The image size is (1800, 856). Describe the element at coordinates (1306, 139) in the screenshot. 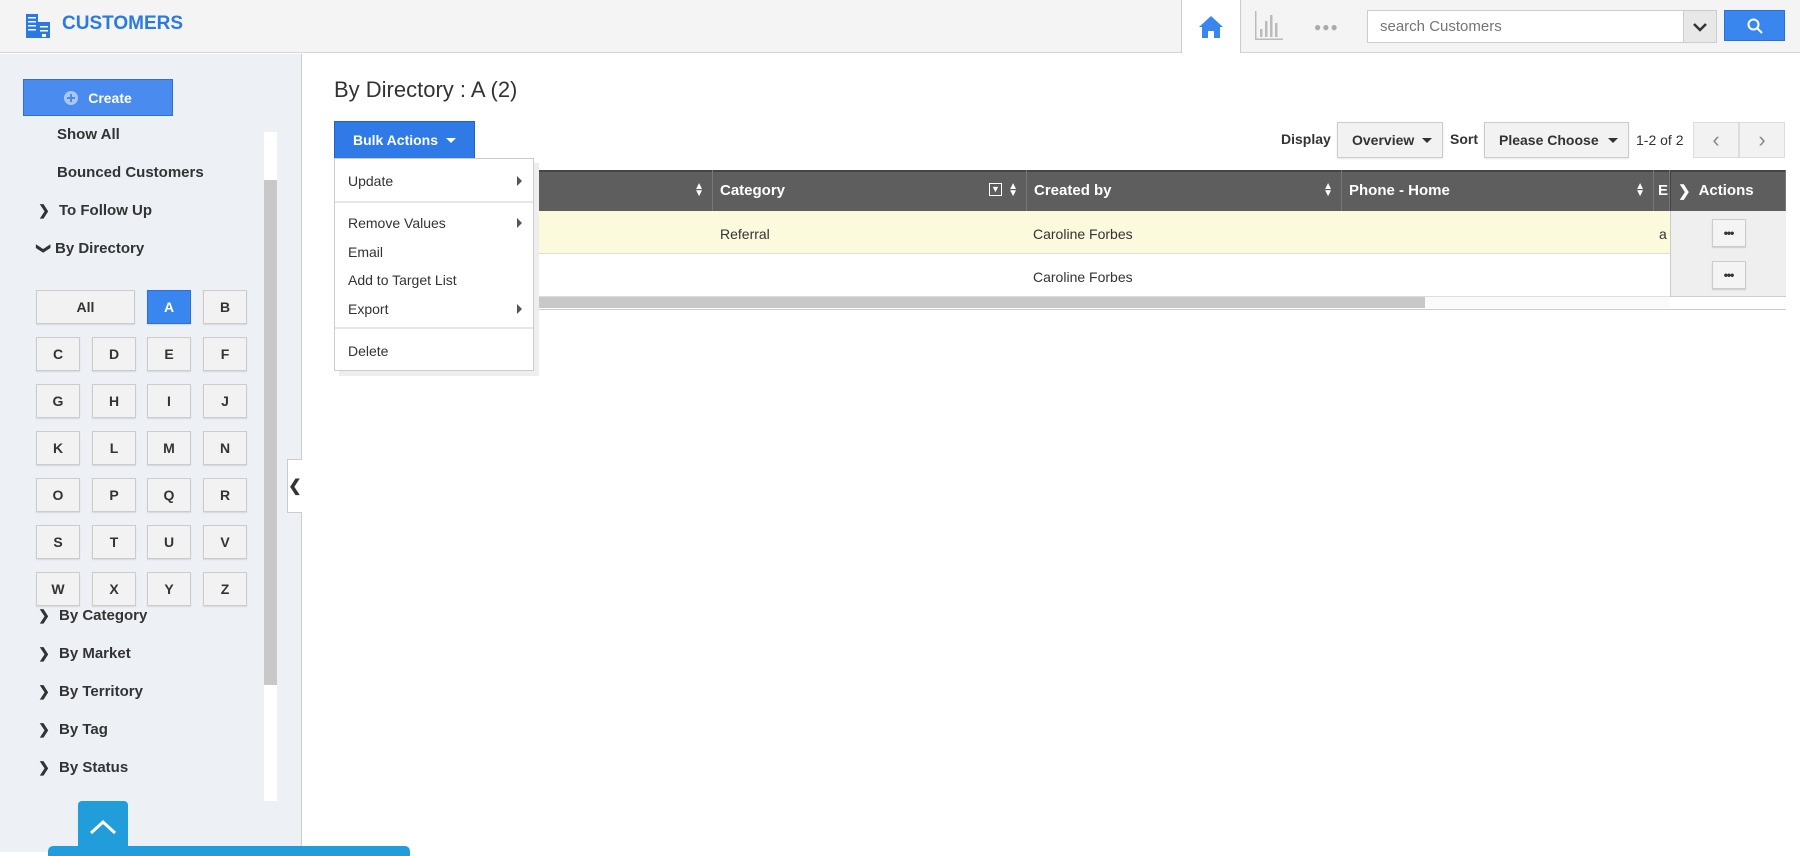

I see `display-label: Display` at that location.